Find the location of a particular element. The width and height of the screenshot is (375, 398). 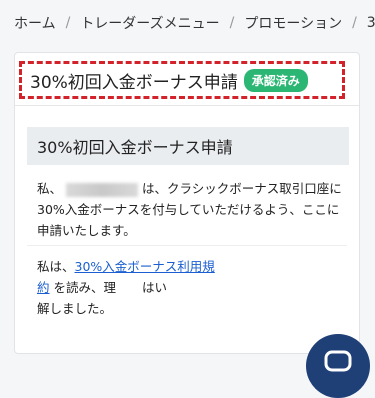

terms-suffix: 解しました。 is located at coordinates (75, 308).